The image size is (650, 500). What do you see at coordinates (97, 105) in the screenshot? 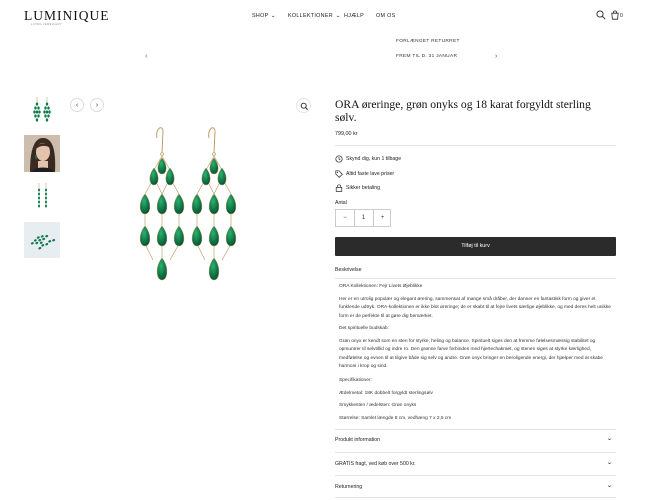
I see `gallery-next-button: ›` at bounding box center [97, 105].